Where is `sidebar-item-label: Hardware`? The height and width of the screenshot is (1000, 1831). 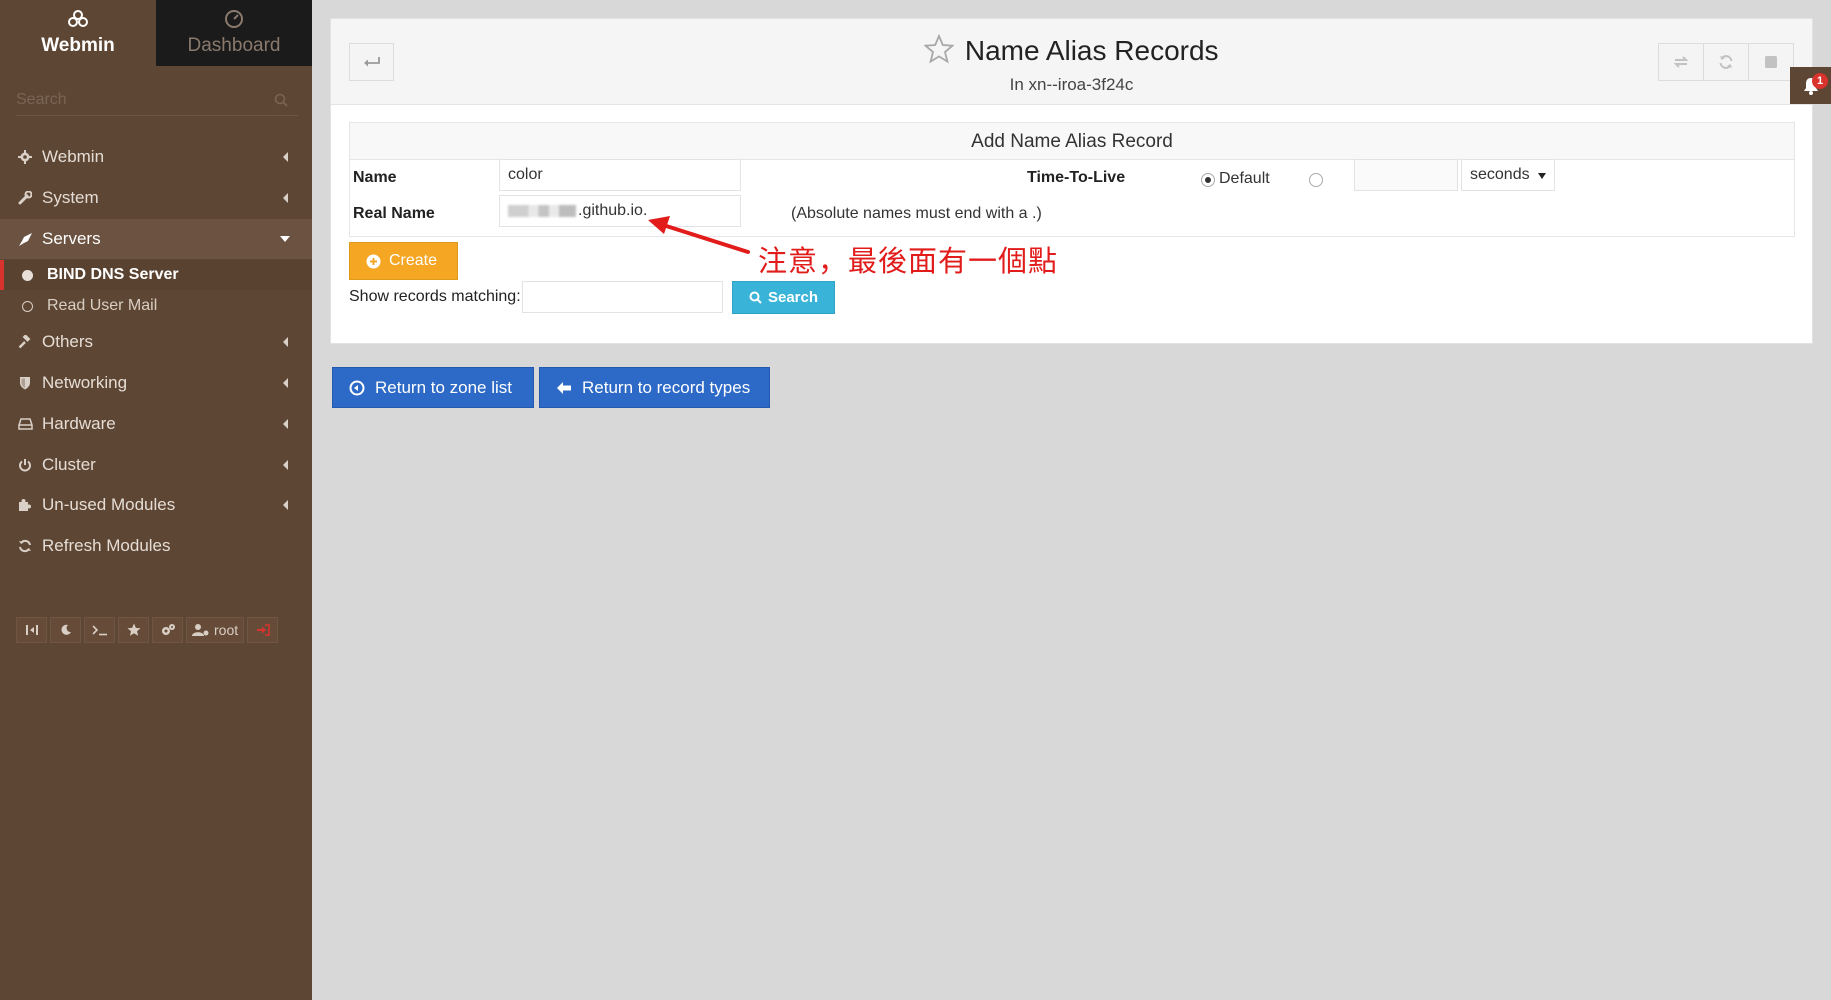 sidebar-item-label: Hardware is located at coordinates (79, 423).